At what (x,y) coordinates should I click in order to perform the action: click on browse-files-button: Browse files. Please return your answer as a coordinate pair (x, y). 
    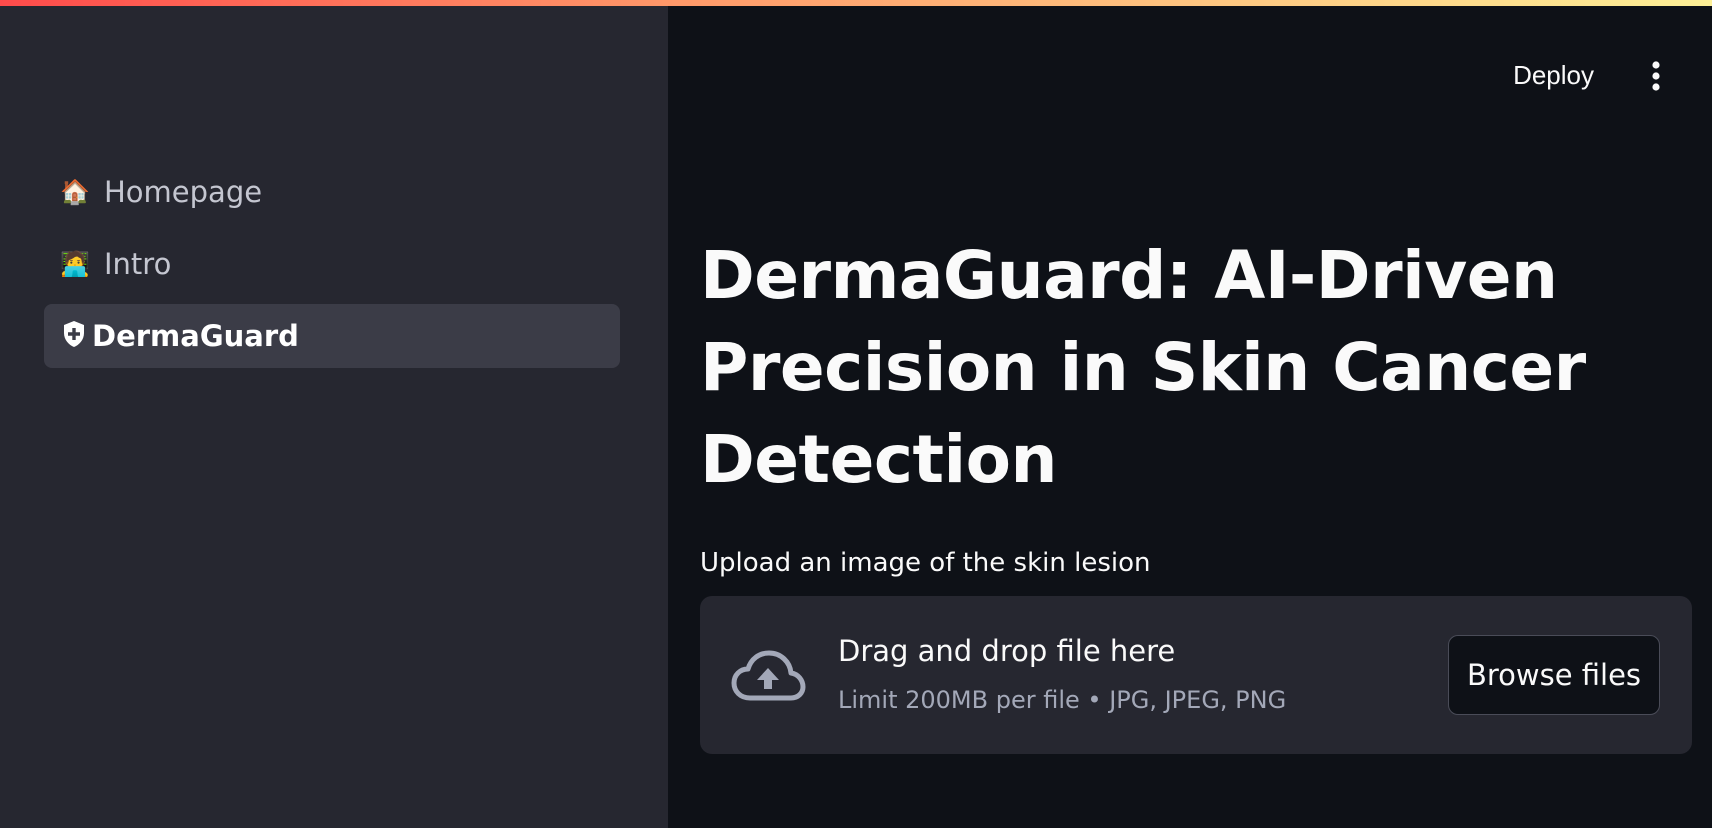
    Looking at the image, I should click on (1554, 675).